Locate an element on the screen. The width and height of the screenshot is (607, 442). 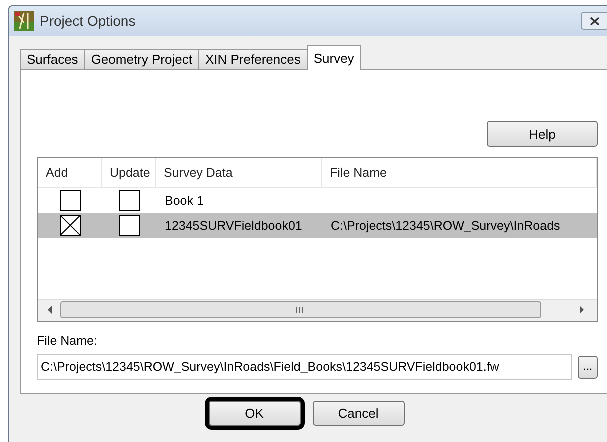
tab: Surfaces is located at coordinates (53, 59).